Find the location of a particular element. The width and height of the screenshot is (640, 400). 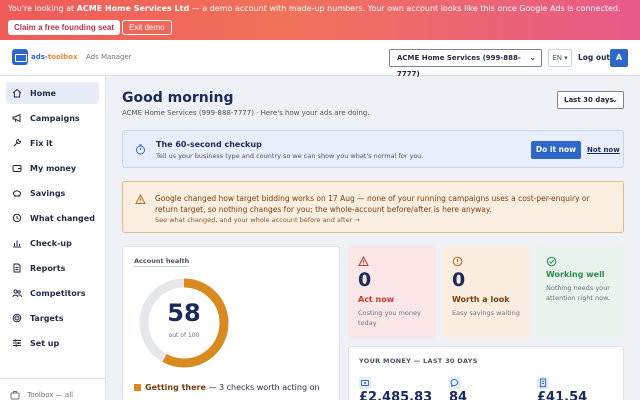

alert-triangle-icon is located at coordinates (363, 261).